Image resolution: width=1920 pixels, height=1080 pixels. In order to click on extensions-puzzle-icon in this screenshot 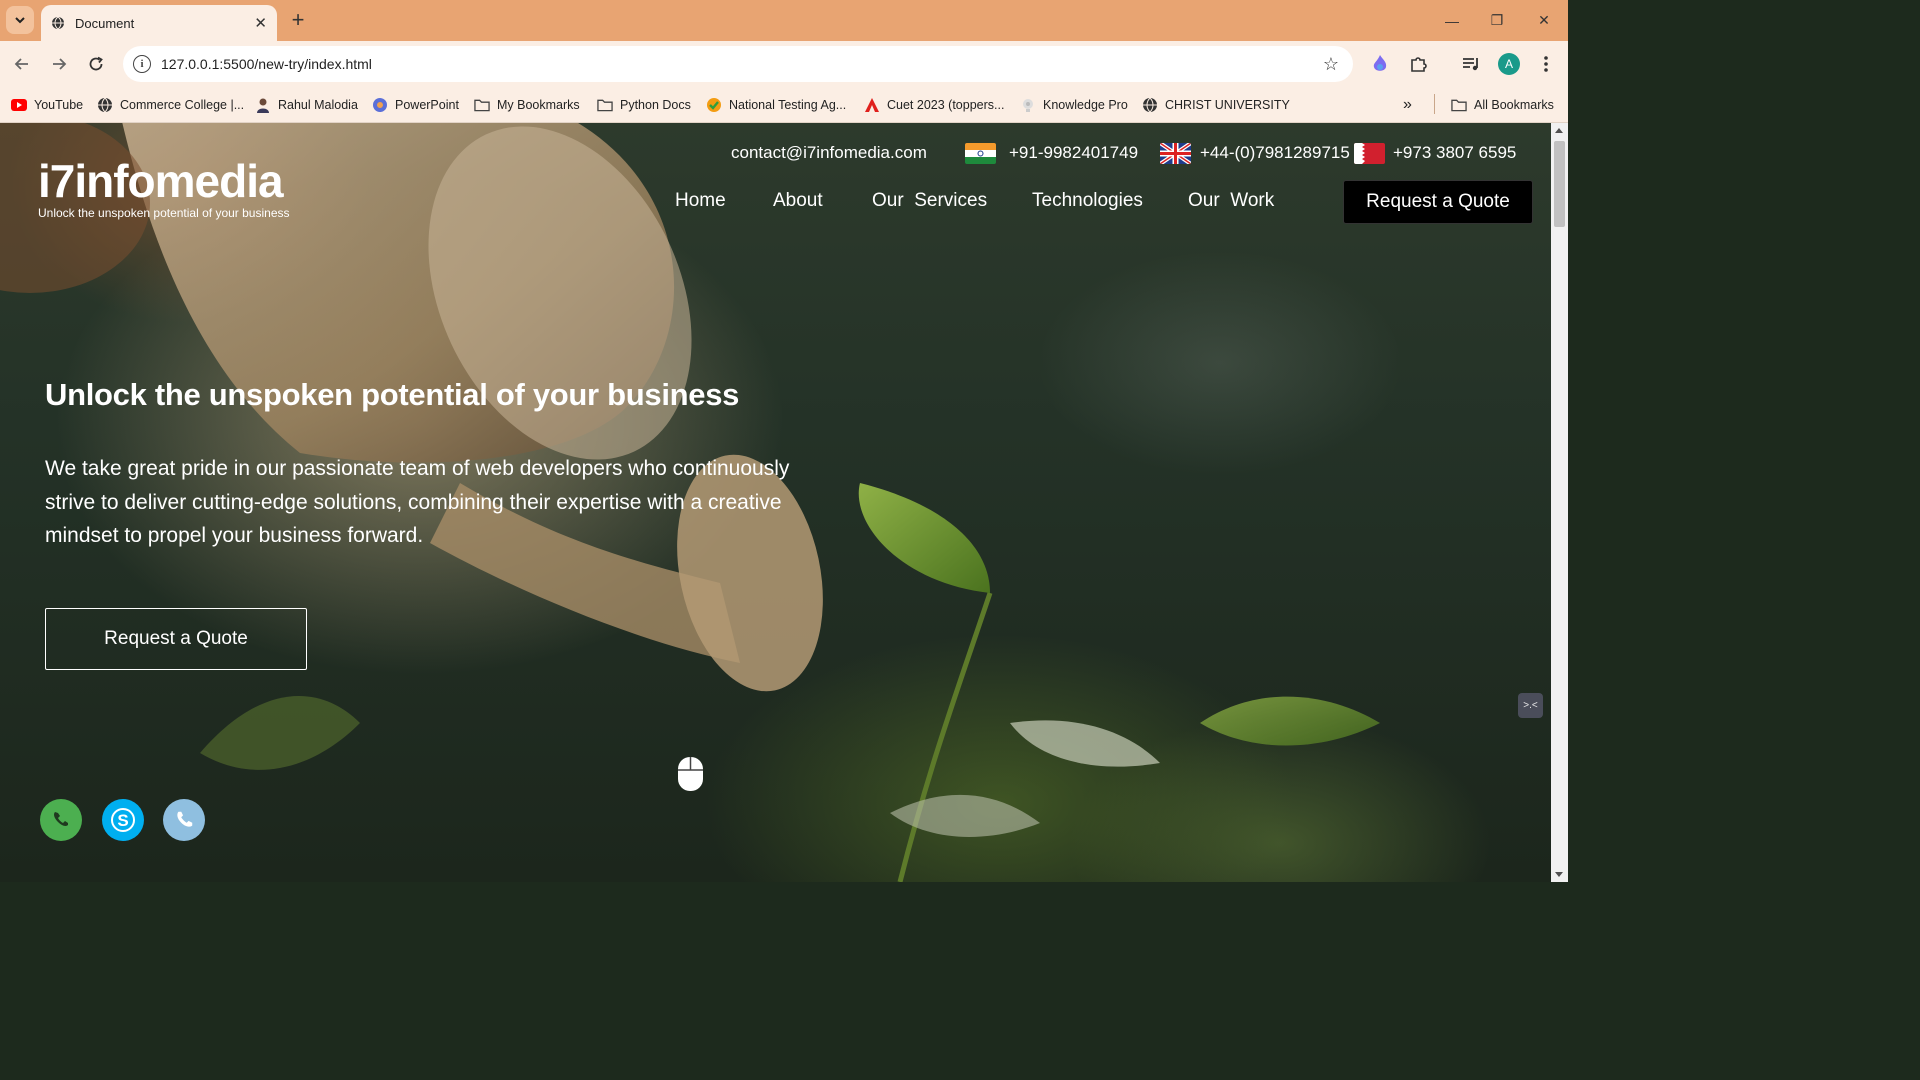, I will do `click(1418, 64)`.